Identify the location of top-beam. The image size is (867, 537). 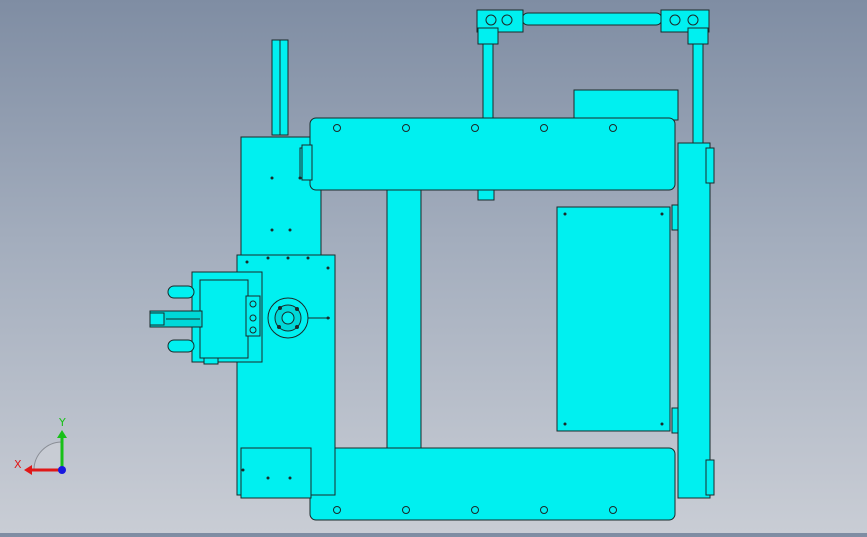
(488, 159).